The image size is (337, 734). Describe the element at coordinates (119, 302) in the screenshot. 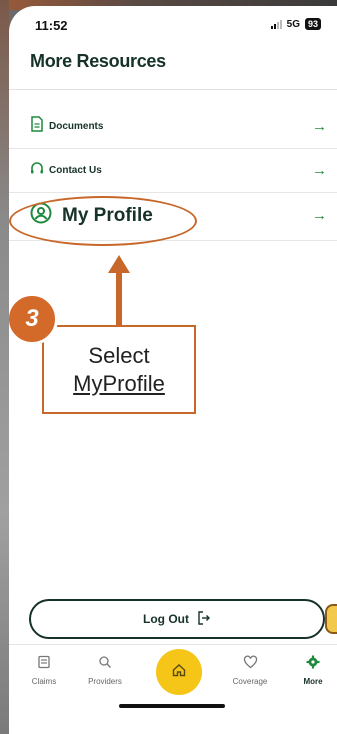

I see `annotation-arrow-shaft` at that location.